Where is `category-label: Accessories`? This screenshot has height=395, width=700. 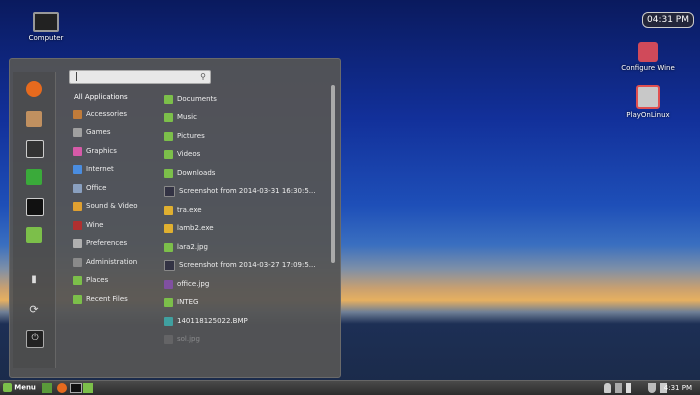 category-label: Accessories is located at coordinates (107, 114).